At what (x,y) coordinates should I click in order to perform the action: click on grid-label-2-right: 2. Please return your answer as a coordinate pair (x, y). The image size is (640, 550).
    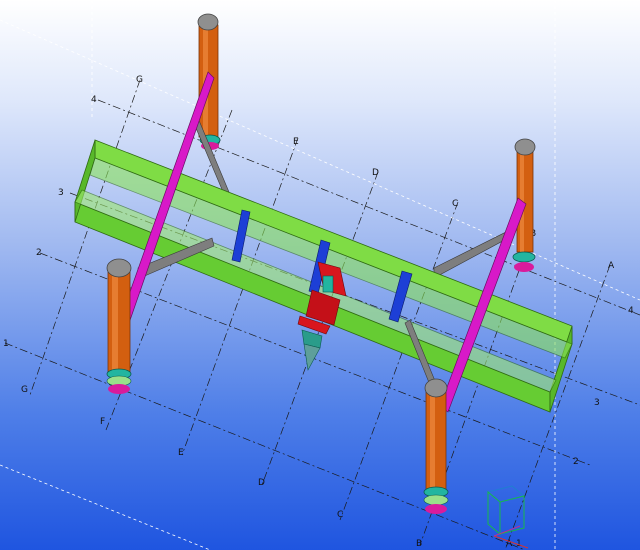
    Looking at the image, I should click on (576, 462).